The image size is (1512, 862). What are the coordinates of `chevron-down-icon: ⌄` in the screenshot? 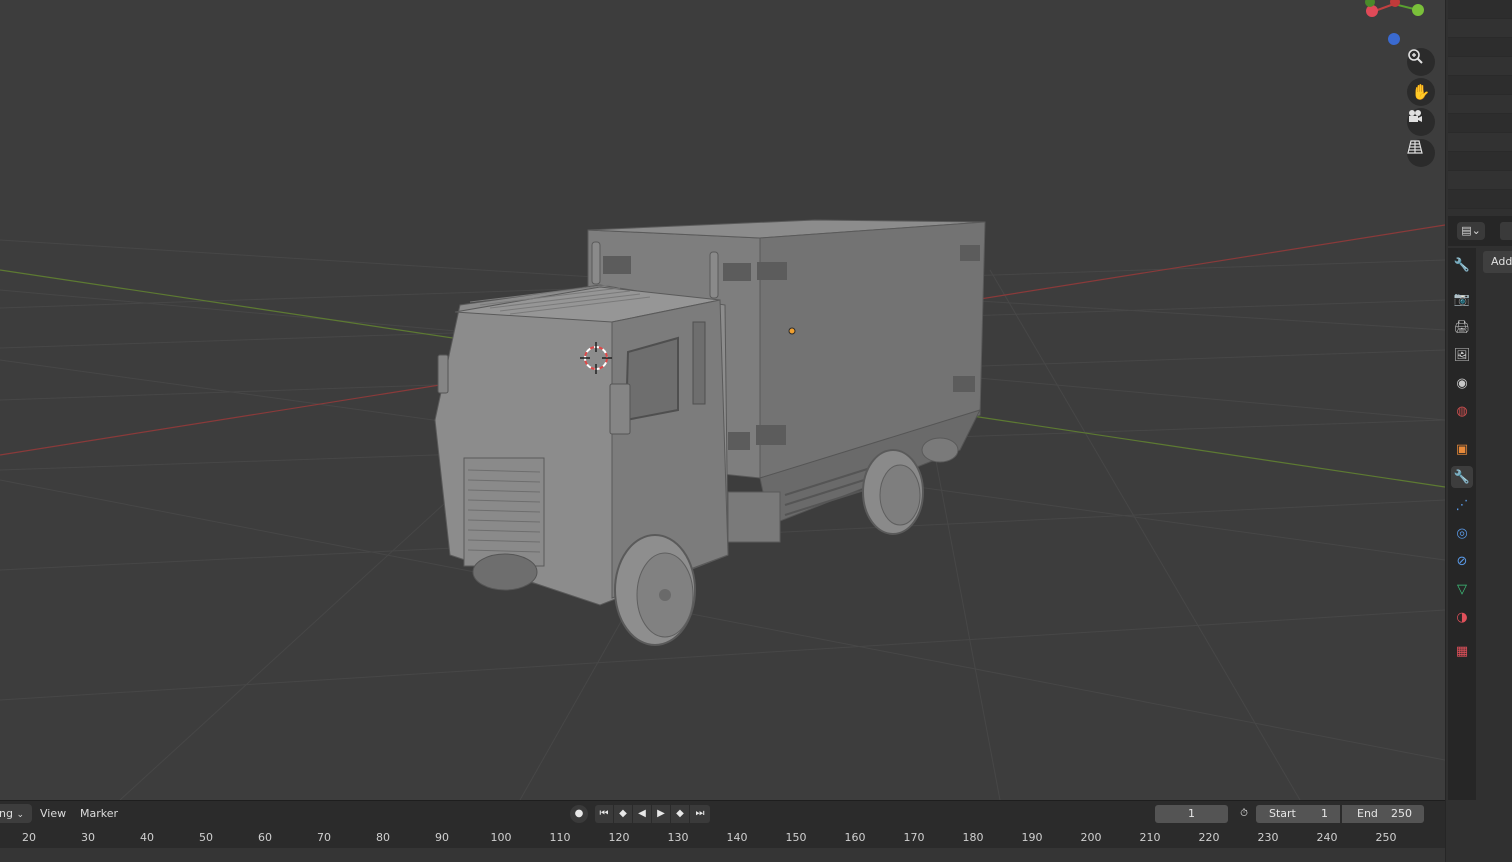 It's located at (20, 815).